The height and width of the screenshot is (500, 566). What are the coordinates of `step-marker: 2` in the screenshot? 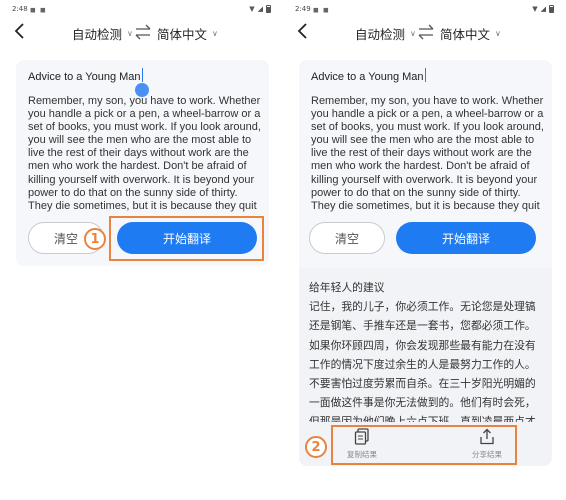 It's located at (316, 447).